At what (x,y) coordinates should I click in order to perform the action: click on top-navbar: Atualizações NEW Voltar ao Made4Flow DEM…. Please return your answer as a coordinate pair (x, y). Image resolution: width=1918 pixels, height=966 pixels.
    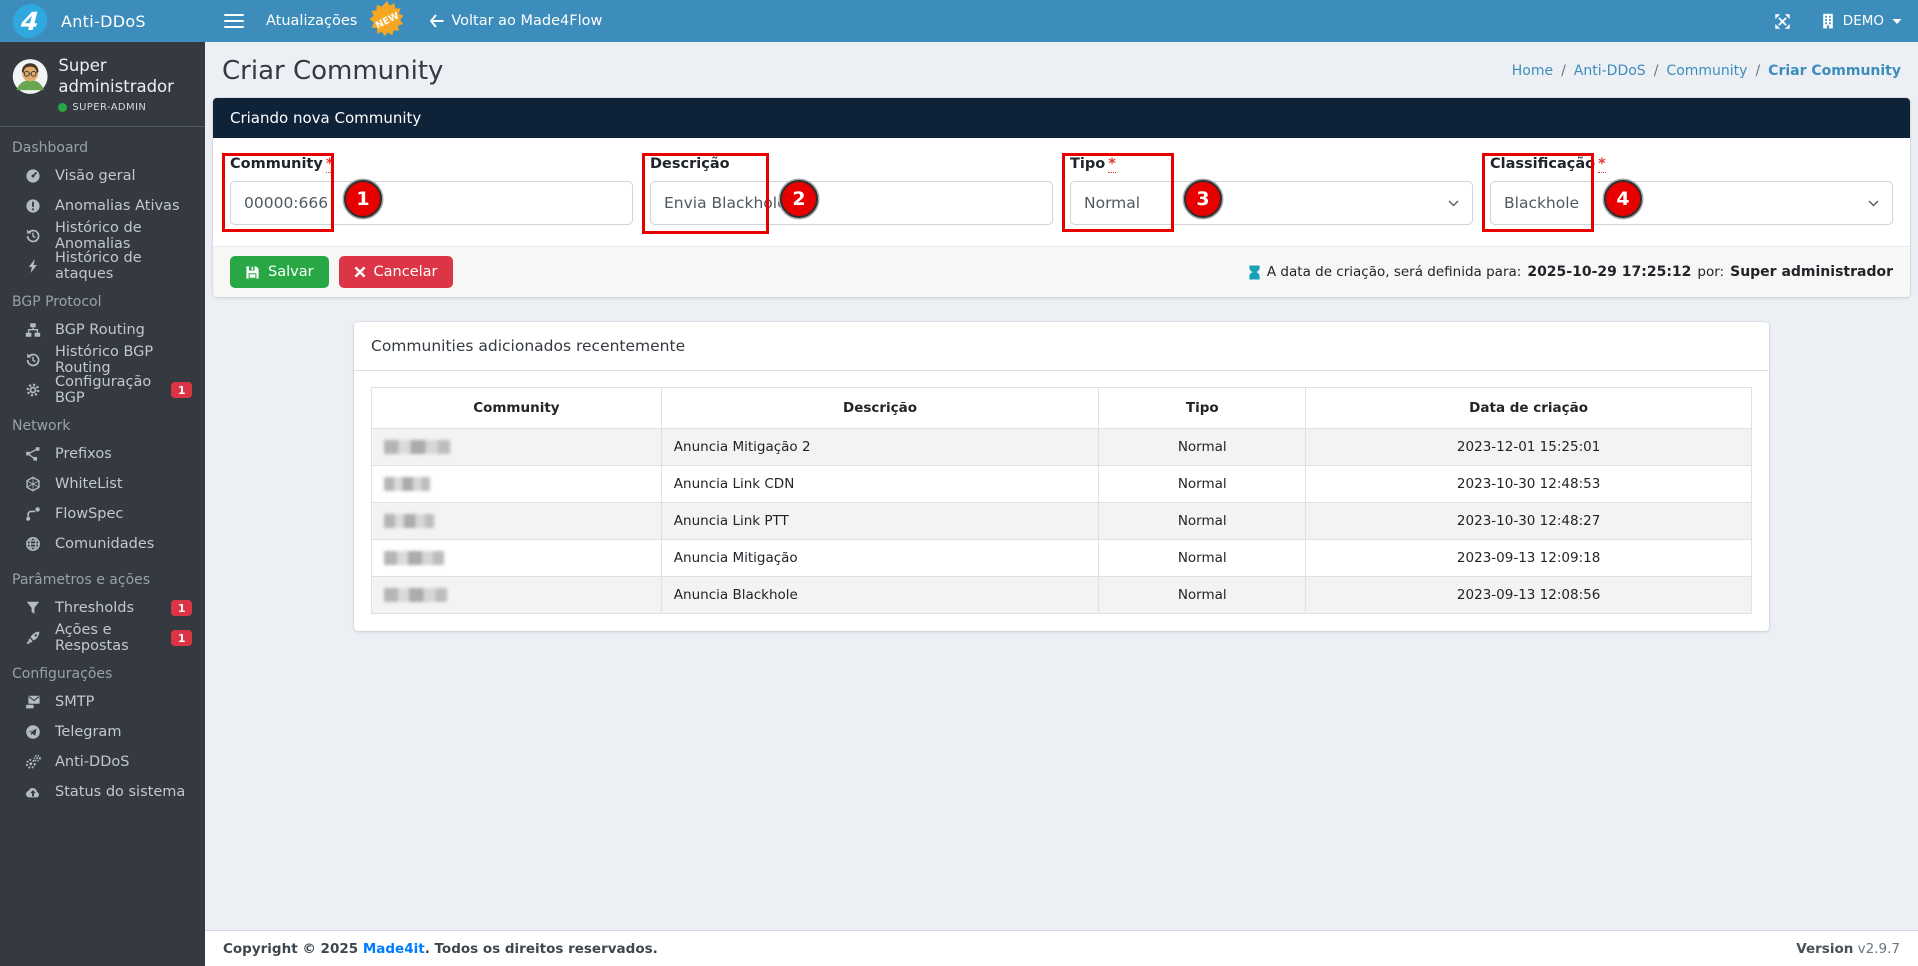
    Looking at the image, I should click on (1061, 21).